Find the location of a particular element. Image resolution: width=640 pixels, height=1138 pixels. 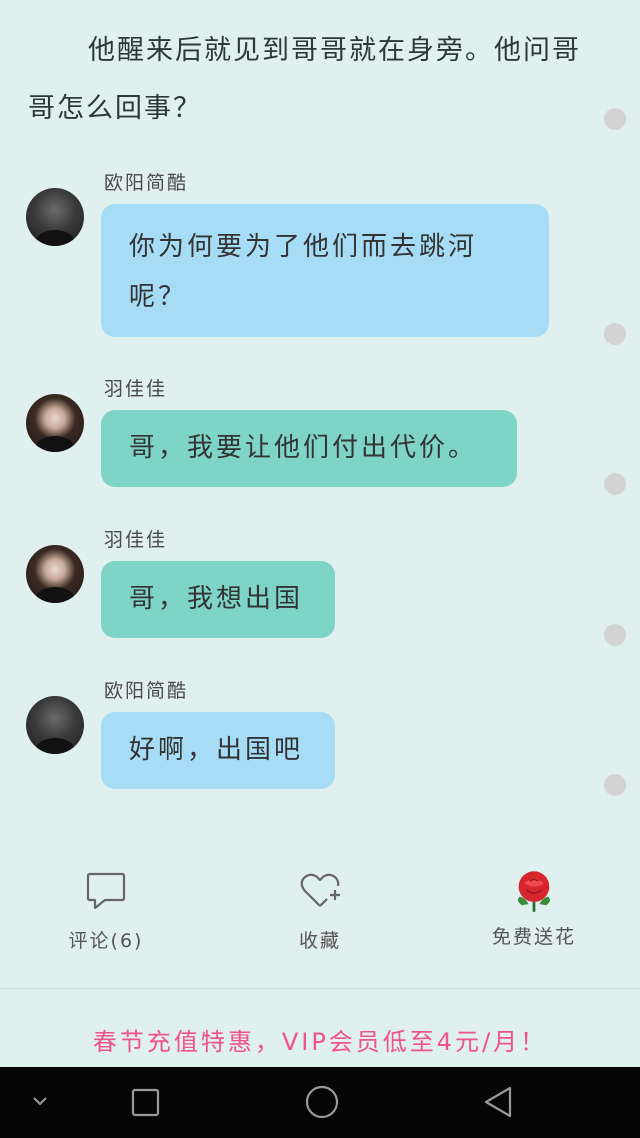

chevron-down-icon is located at coordinates (40, 1101).